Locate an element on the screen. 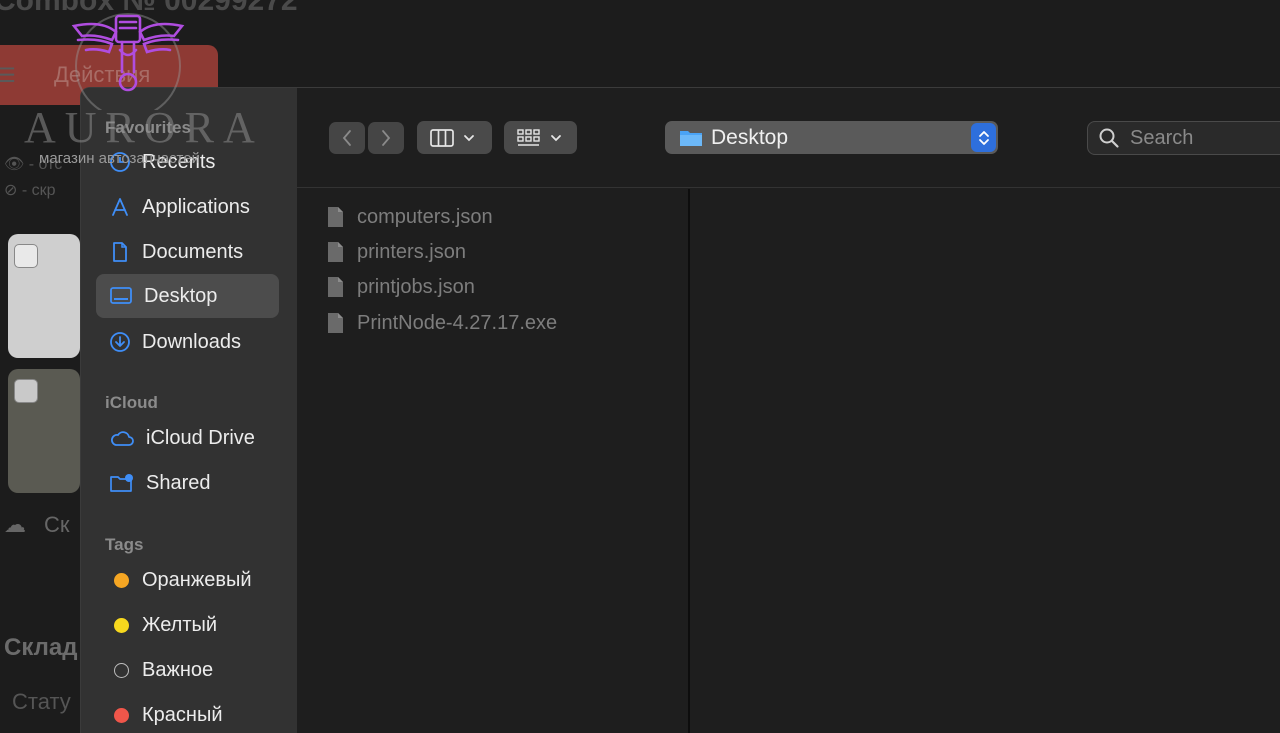 The width and height of the screenshot is (1280, 733). chevron-right-icon is located at coordinates (386, 138).